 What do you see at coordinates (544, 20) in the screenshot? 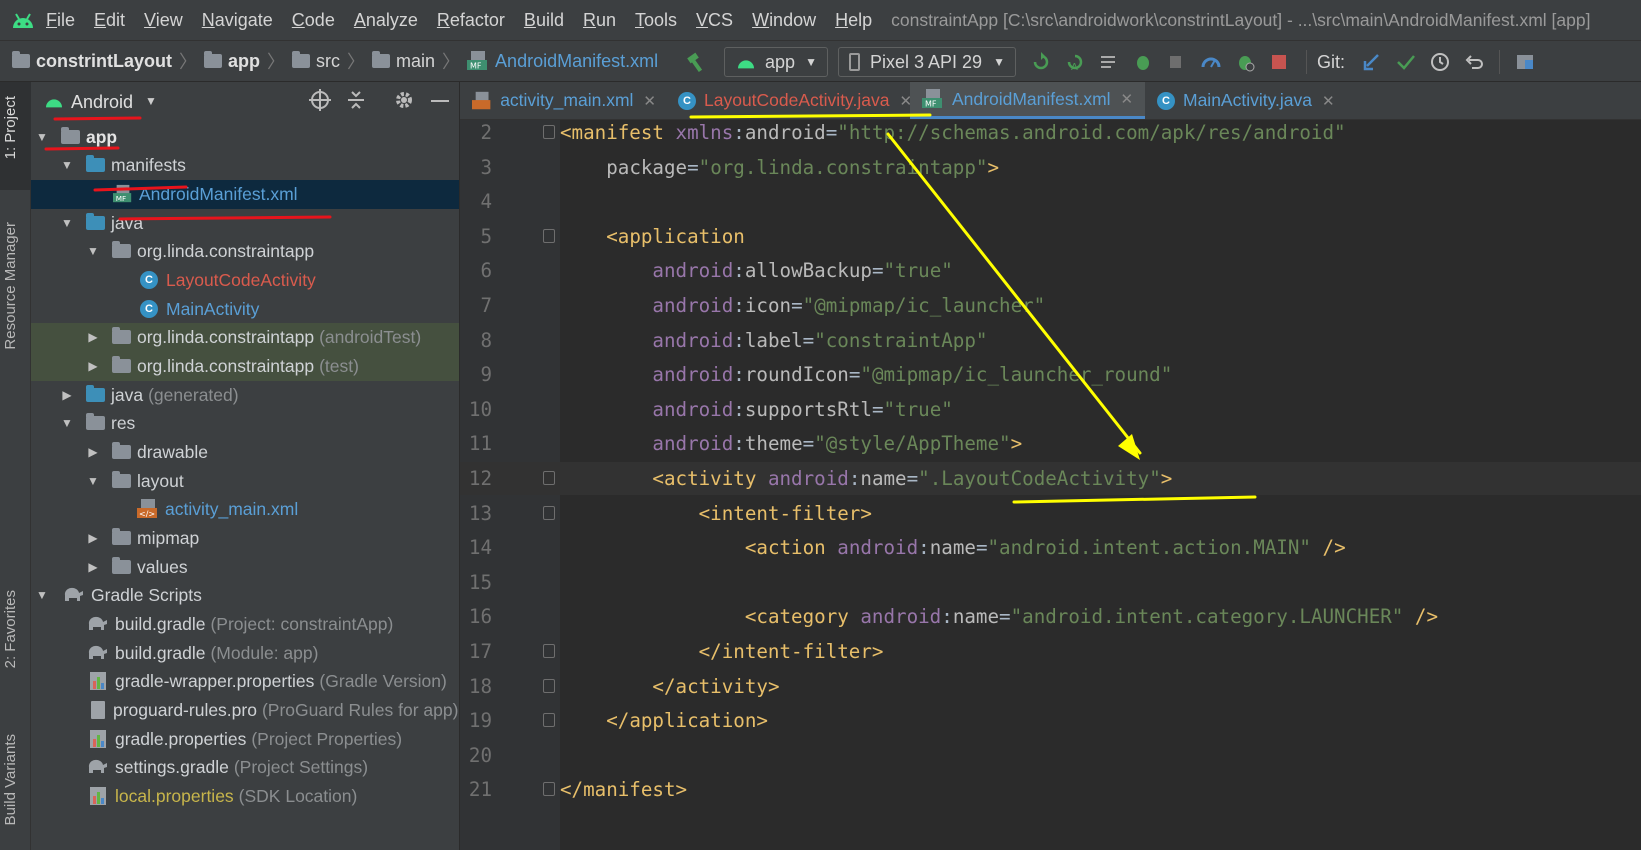
I see `menu-build: Build` at bounding box center [544, 20].